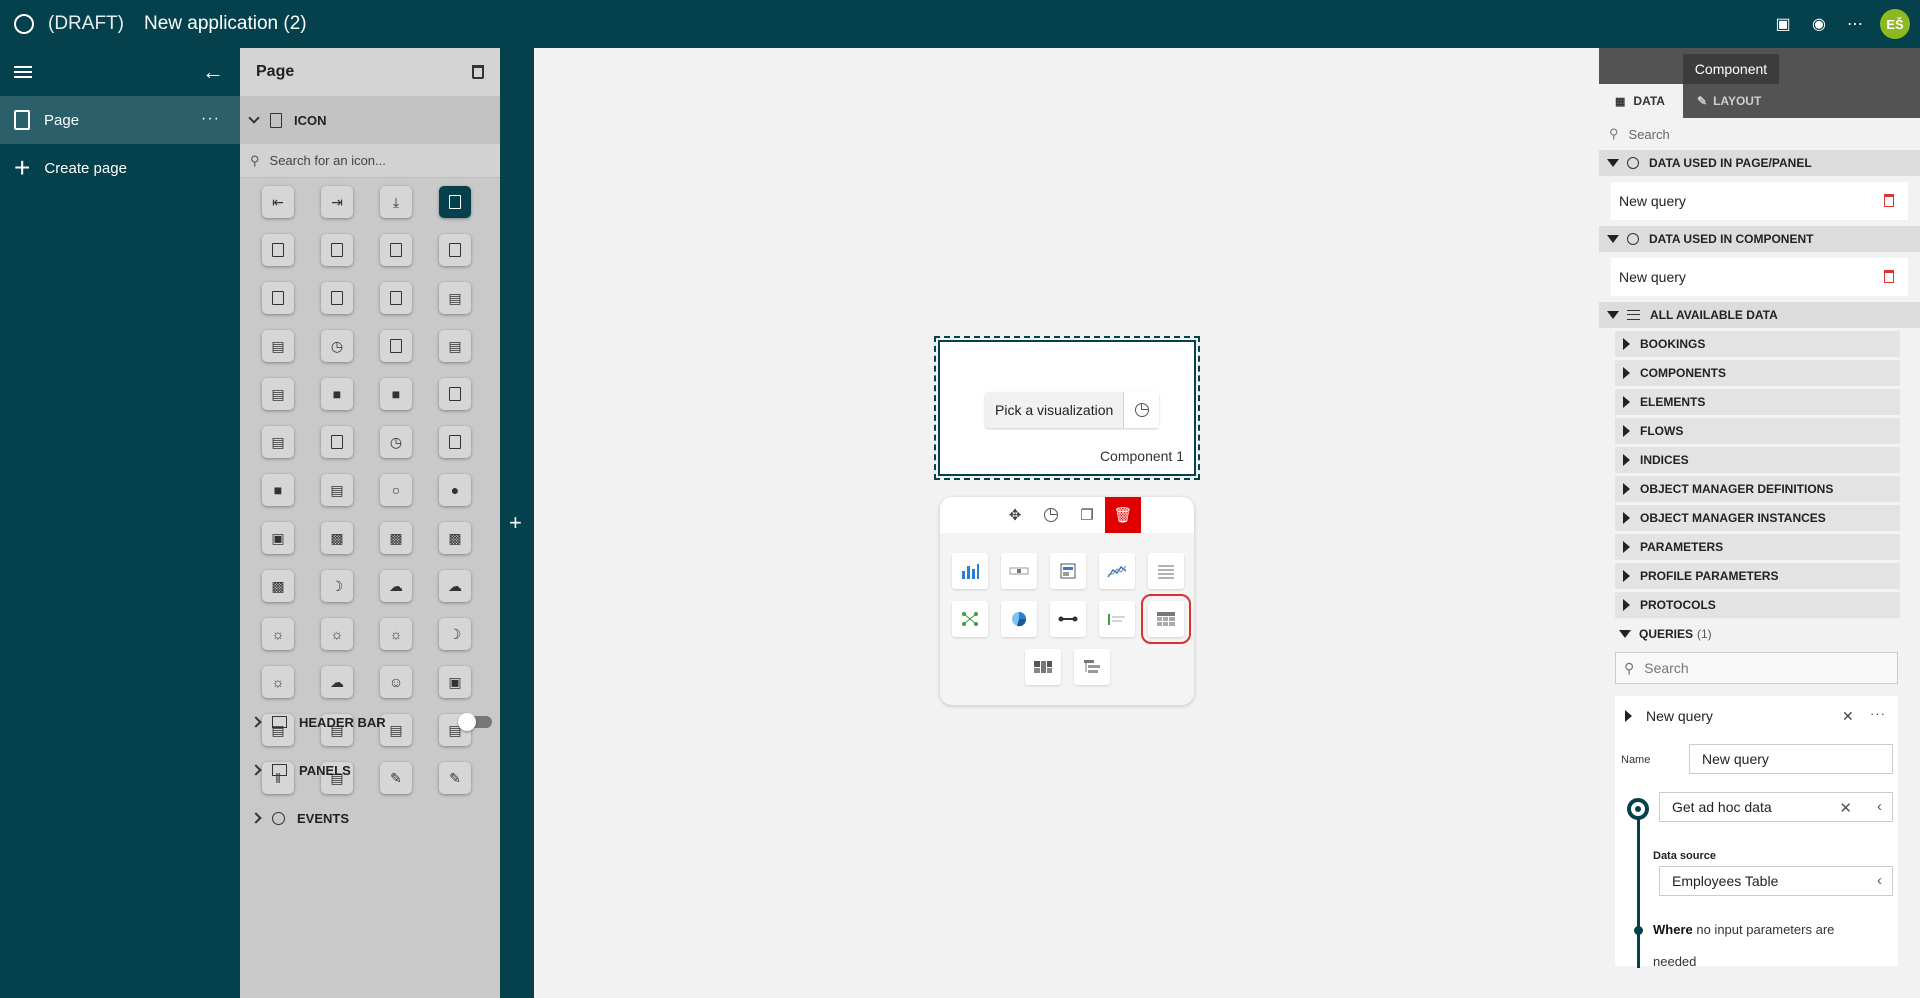  Describe the element at coordinates (370, 770) in the screenshot. I see `panels-section: PANELS` at that location.